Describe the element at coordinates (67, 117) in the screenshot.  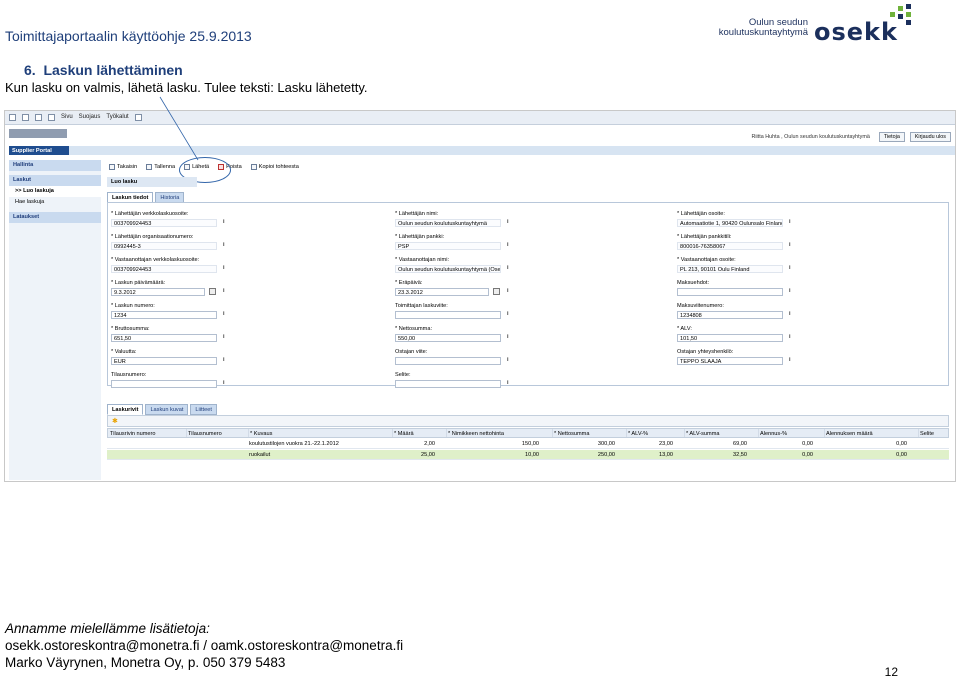
I see `browser-menu-page: Sivu` at that location.